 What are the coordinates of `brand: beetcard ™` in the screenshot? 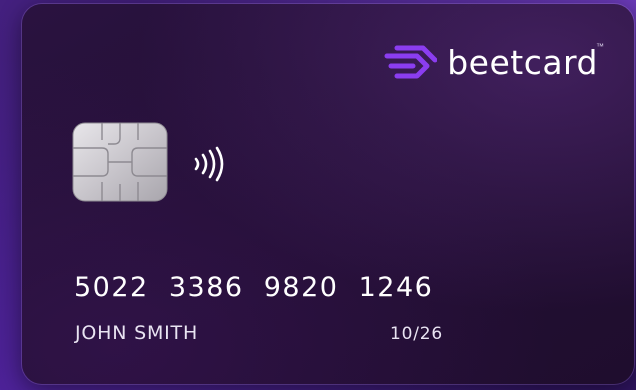 It's located at (493, 62).